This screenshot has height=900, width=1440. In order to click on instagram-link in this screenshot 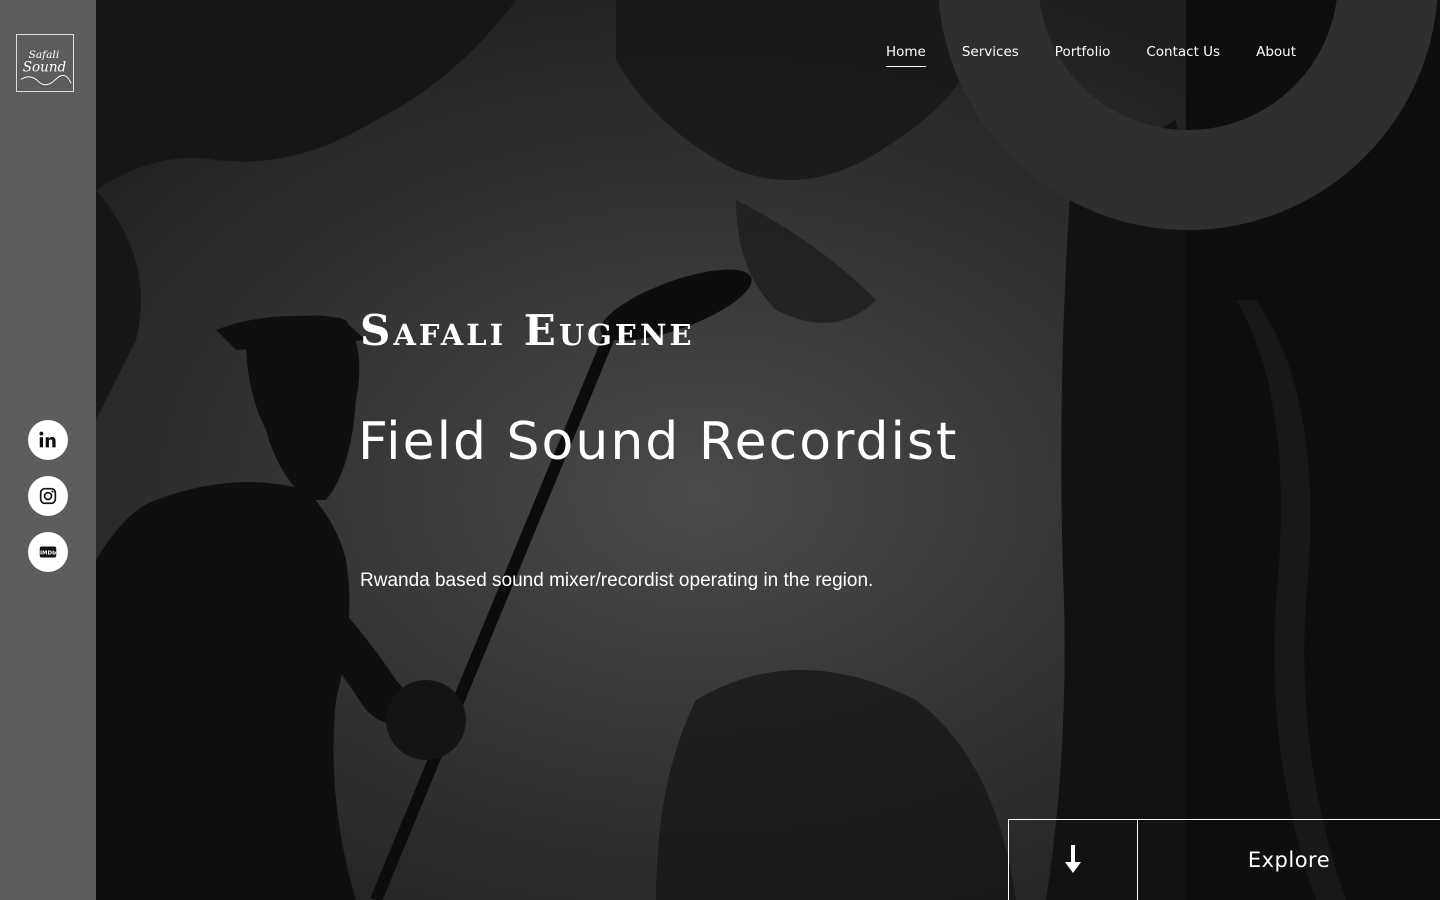, I will do `click(48, 496)`.